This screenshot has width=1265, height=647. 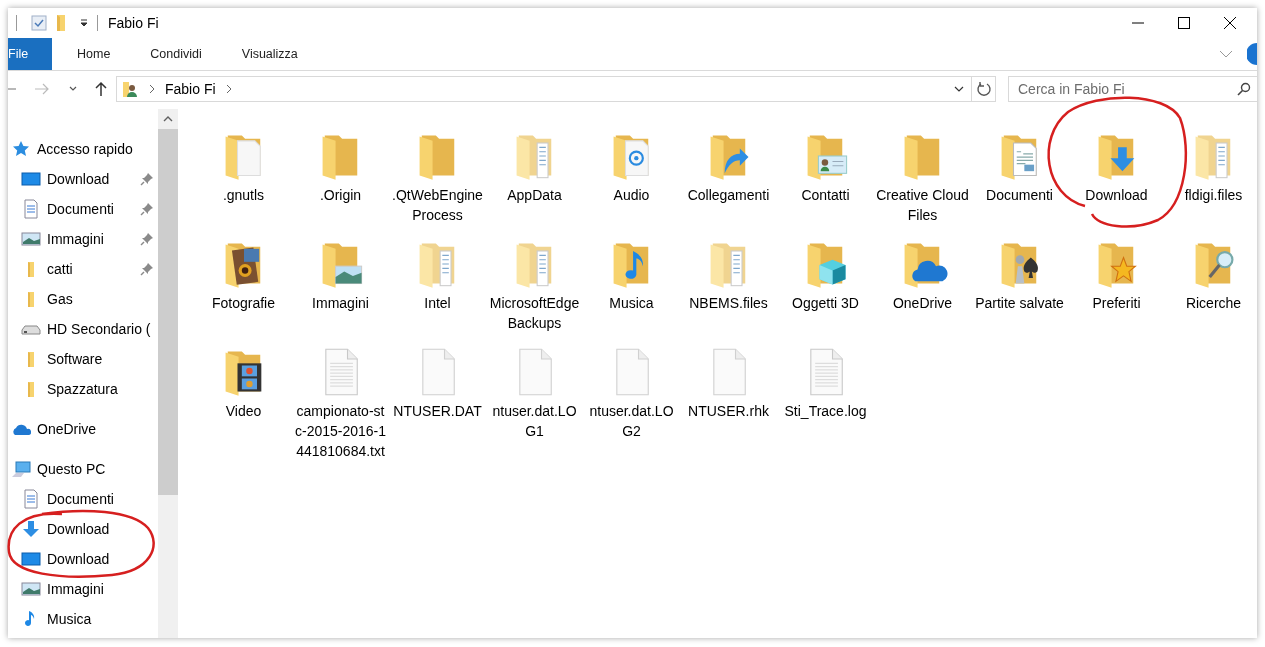 I want to click on file-menu-button: File, so click(x=30, y=54).